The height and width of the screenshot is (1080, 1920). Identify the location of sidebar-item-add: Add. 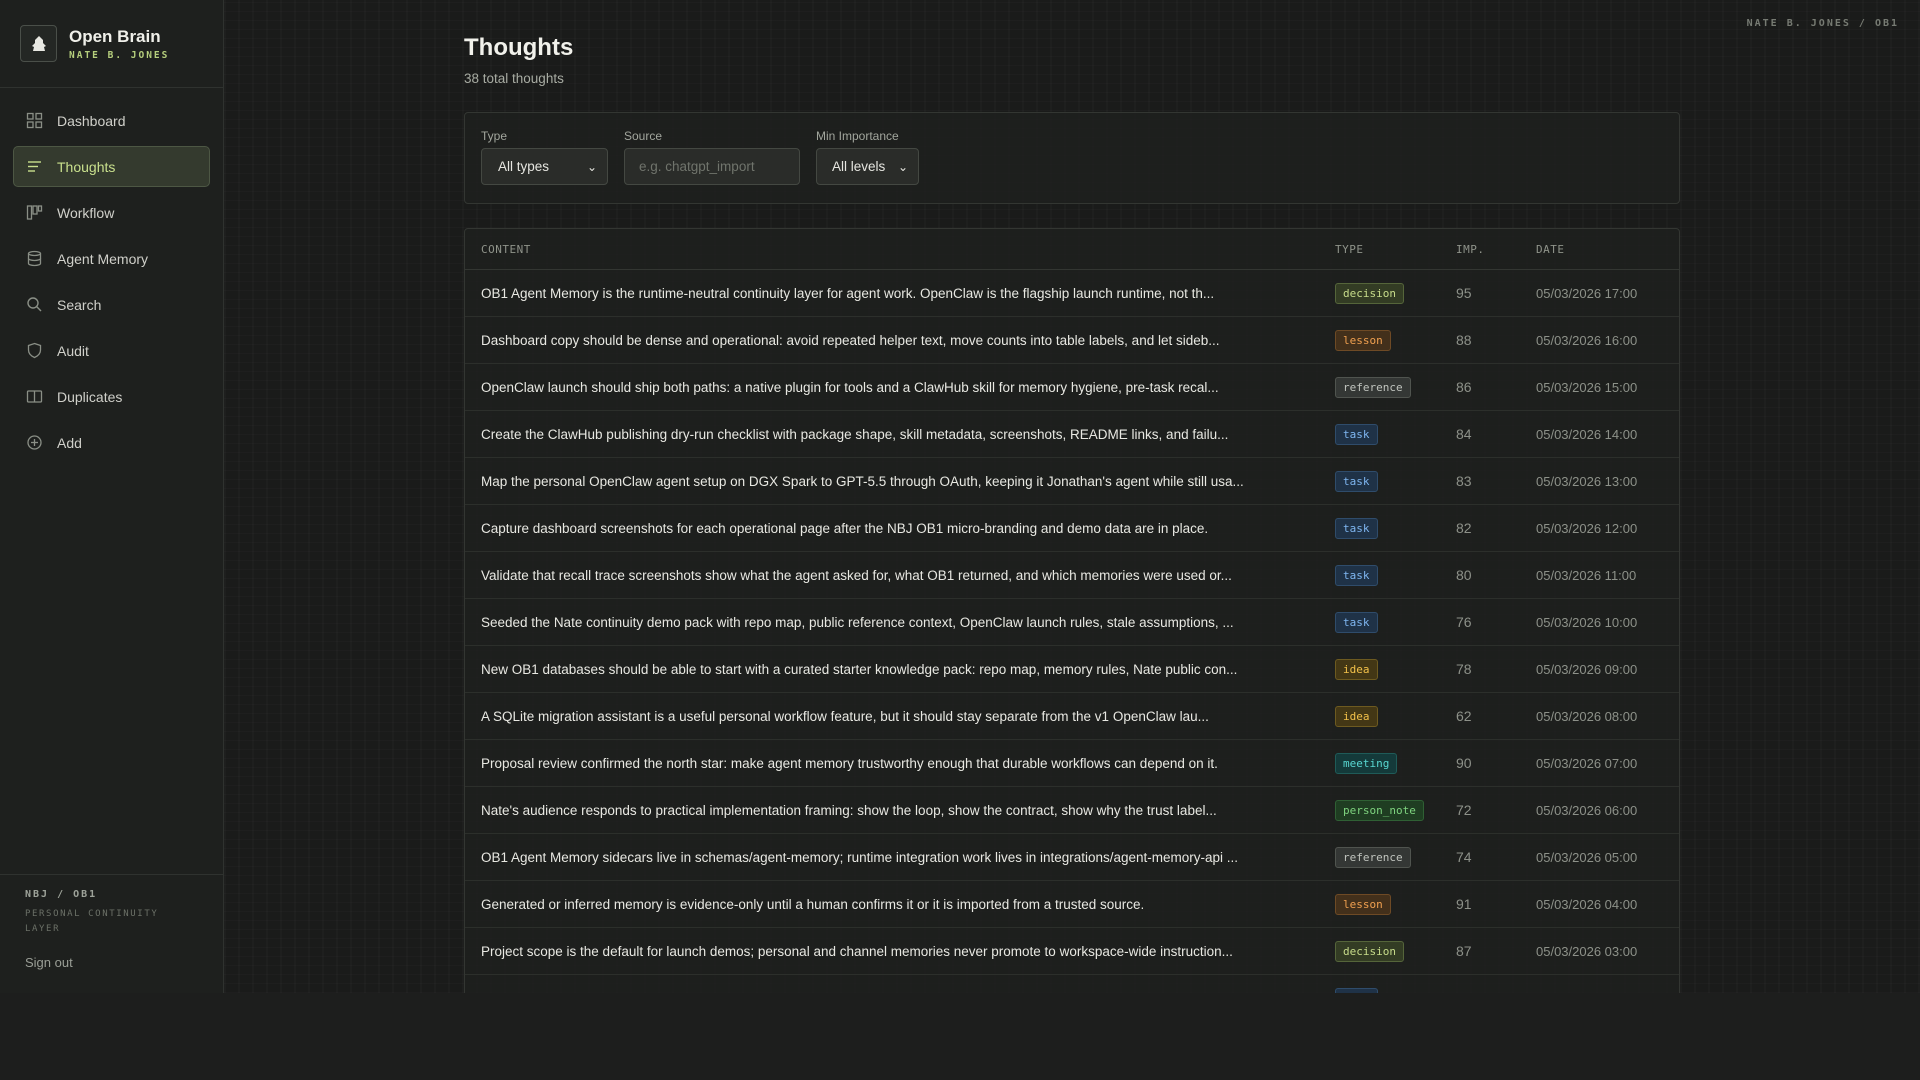
(111, 442).